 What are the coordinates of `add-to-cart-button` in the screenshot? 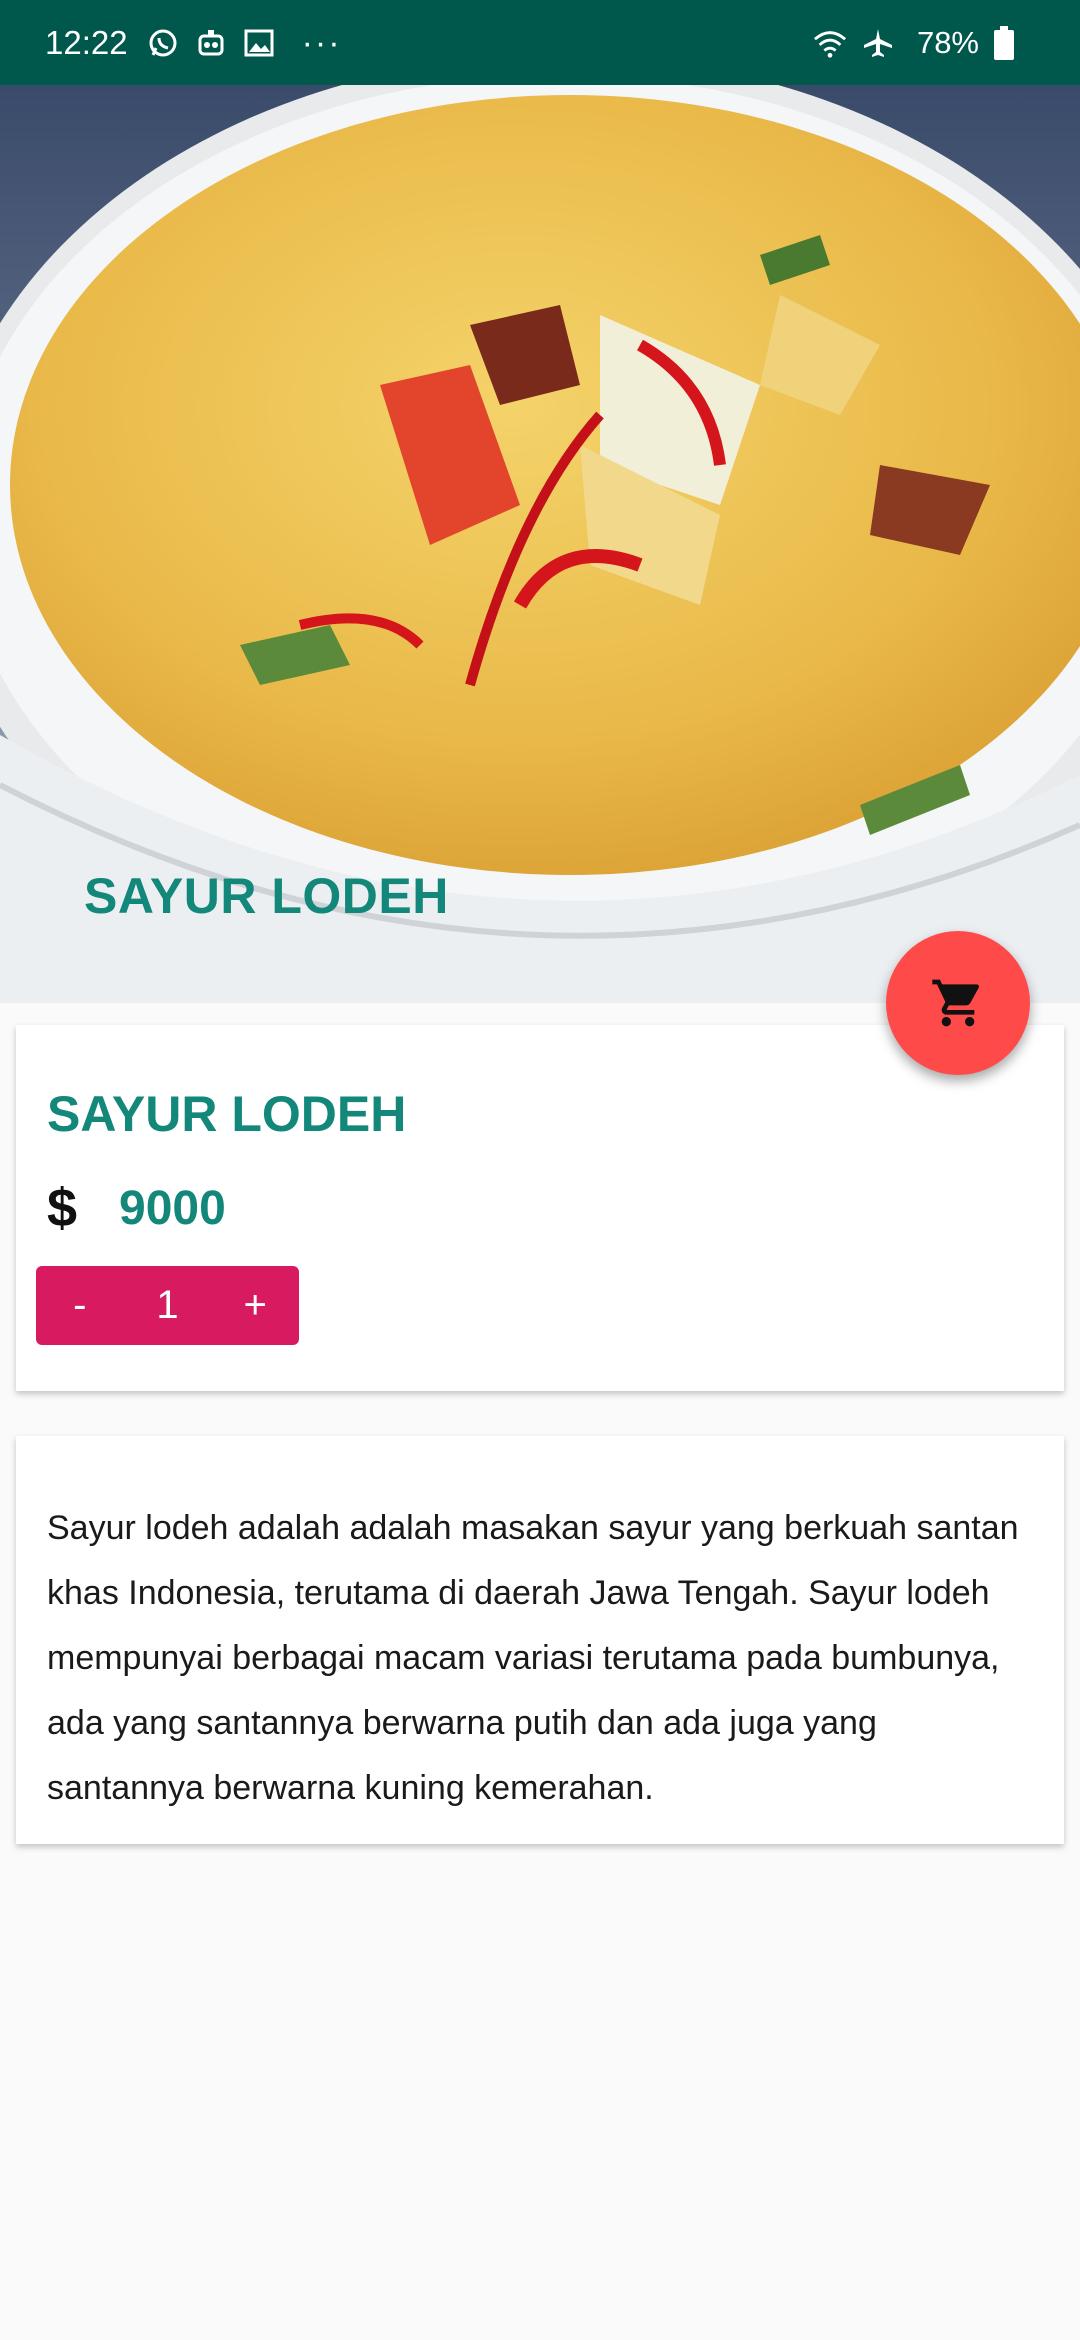 It's located at (958, 1003).